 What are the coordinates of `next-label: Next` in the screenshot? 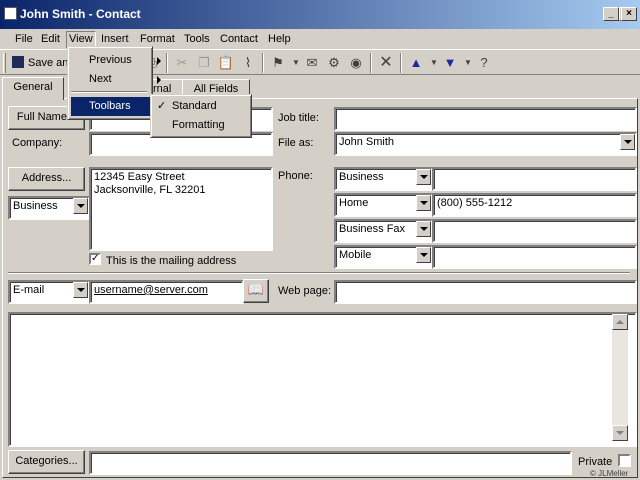 It's located at (100, 79).